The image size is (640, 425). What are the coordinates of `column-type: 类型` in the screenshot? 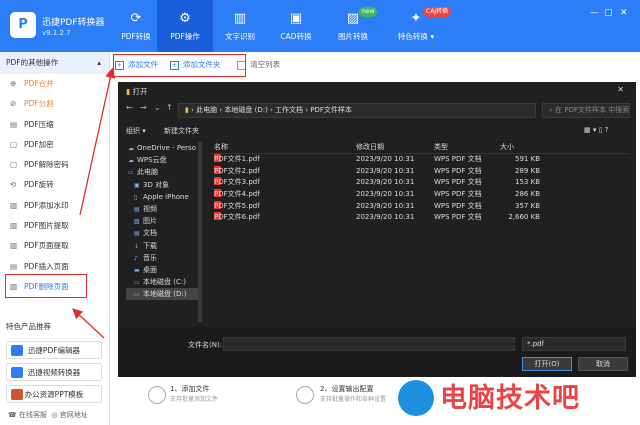 It's located at (441, 147).